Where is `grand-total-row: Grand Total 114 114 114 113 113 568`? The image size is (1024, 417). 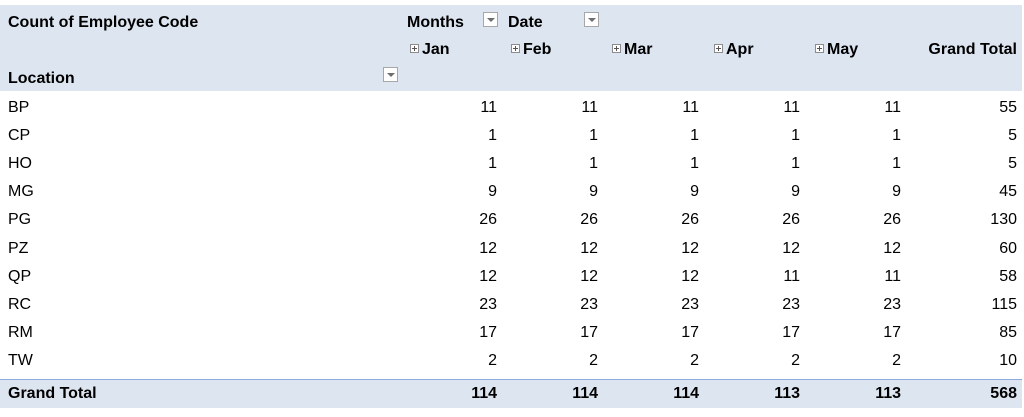
grand-total-row: Grand Total 114 114 114 113 113 568 is located at coordinates (511, 393).